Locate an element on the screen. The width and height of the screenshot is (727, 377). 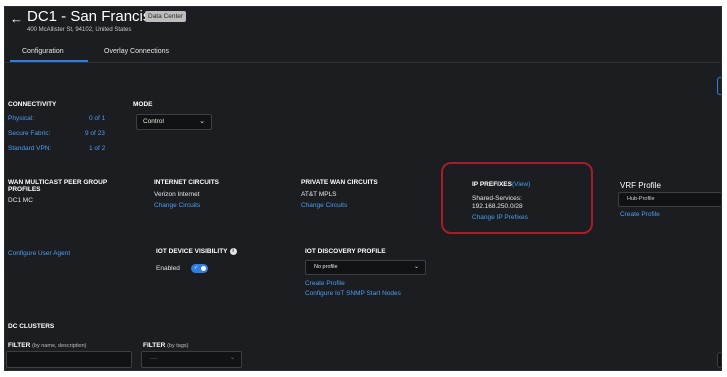
wan-multicast-heading-line2: PROFILES is located at coordinates (24, 189).